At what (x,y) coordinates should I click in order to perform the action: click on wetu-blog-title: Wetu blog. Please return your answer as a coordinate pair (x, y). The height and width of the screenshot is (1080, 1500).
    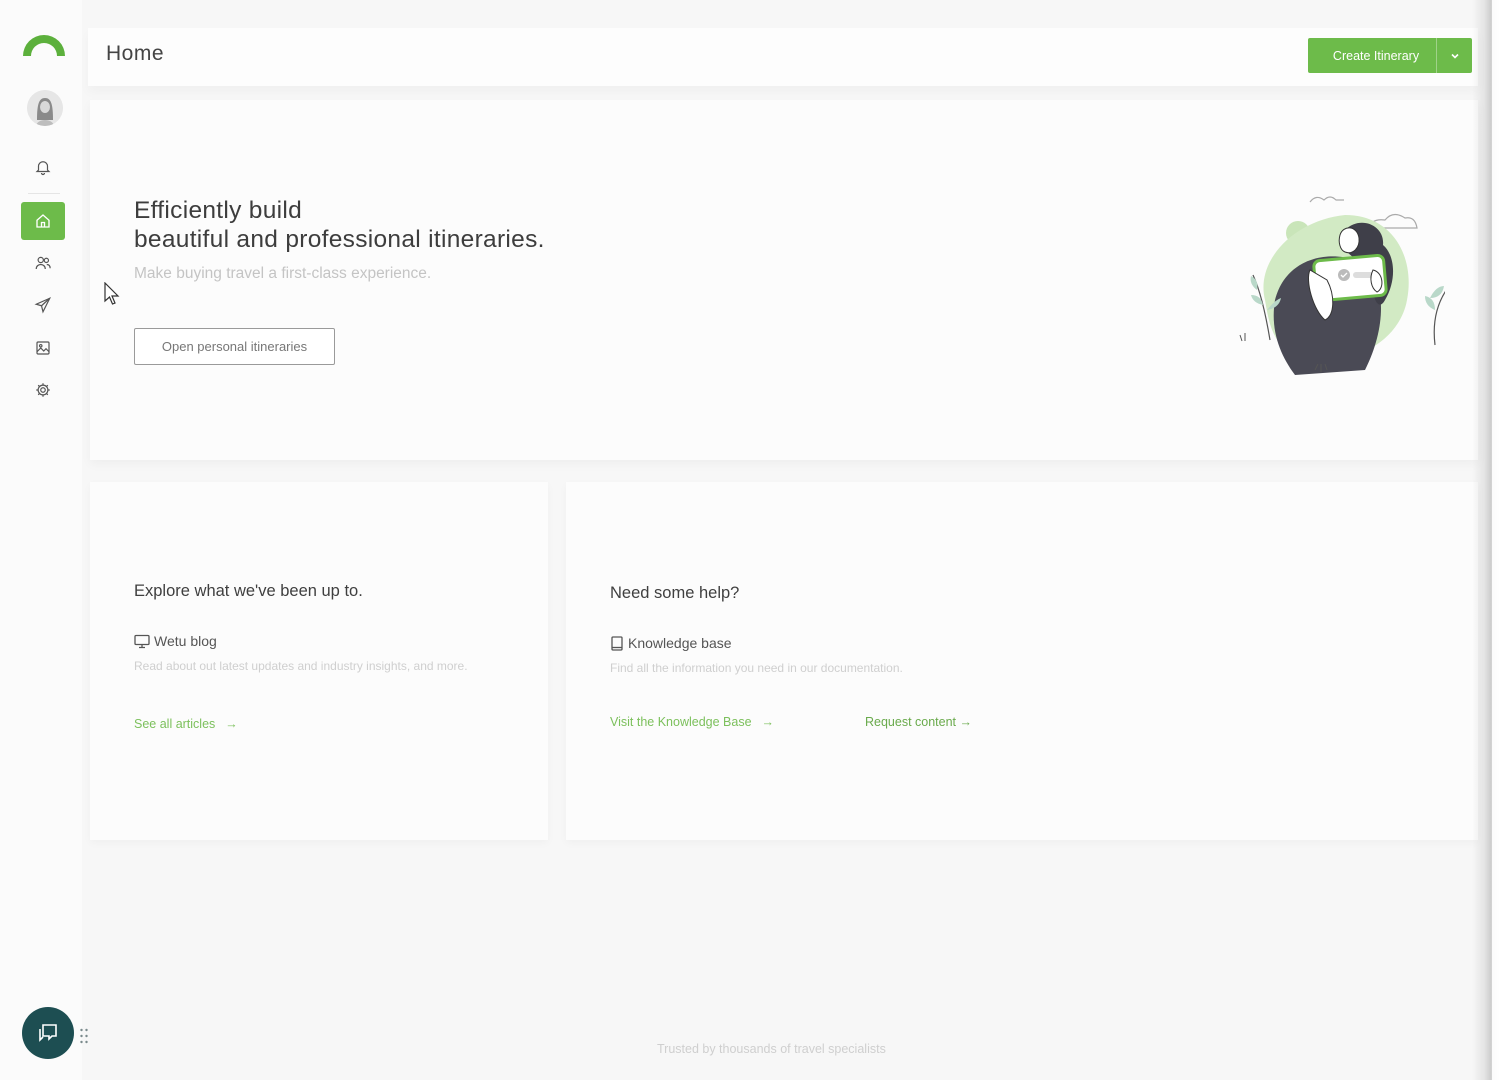
    Looking at the image, I should click on (175, 641).